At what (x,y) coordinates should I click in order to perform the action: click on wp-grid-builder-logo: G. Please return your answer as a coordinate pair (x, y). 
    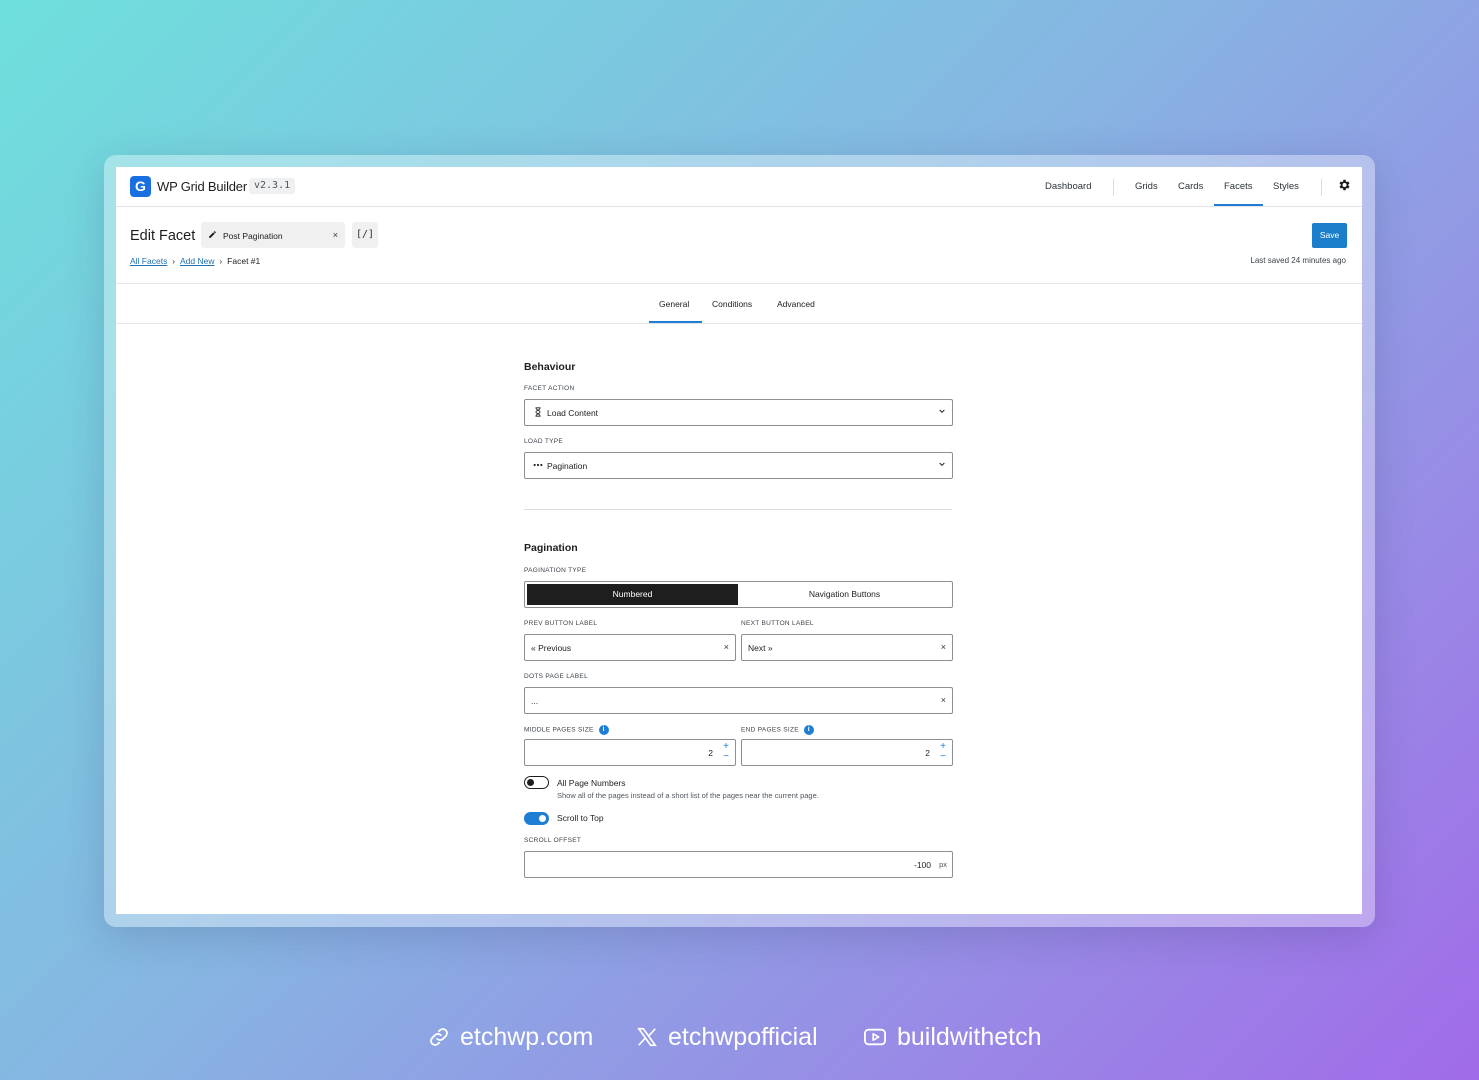
    Looking at the image, I should click on (140, 186).